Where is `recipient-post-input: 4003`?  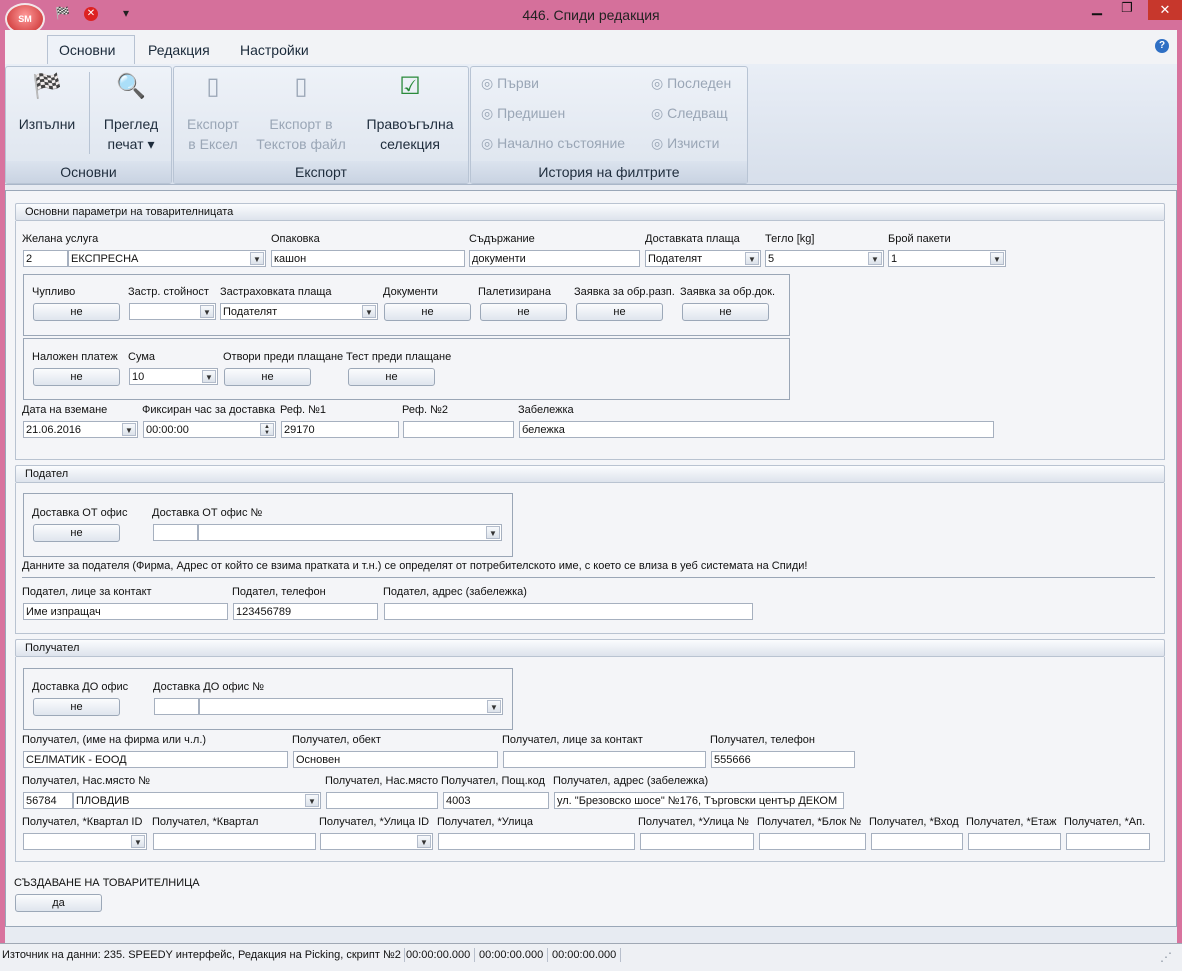 recipient-post-input: 4003 is located at coordinates (496, 800).